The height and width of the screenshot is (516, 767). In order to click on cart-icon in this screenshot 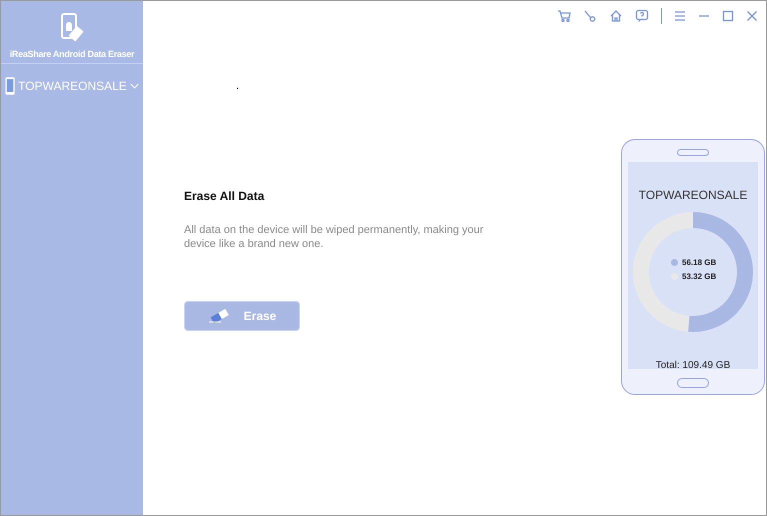, I will do `click(564, 16)`.